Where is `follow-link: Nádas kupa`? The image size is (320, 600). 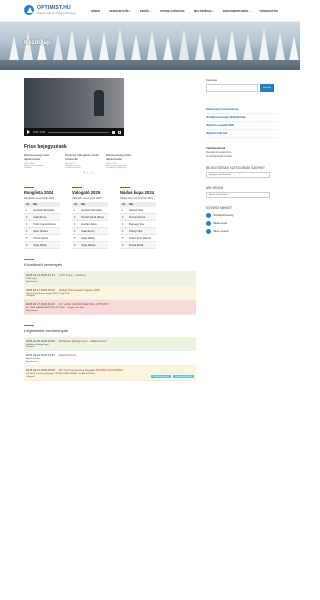 follow-link: Nádas kupa is located at coordinates (242, 223).